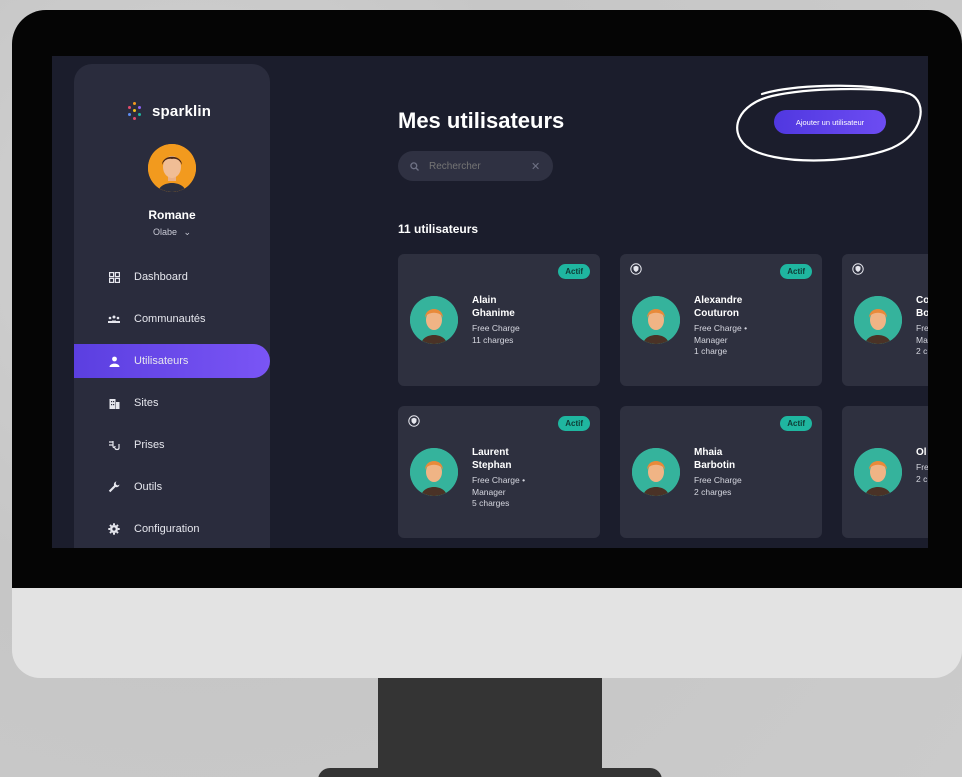  I want to click on sidebar-item-label: Prises, so click(149, 445).